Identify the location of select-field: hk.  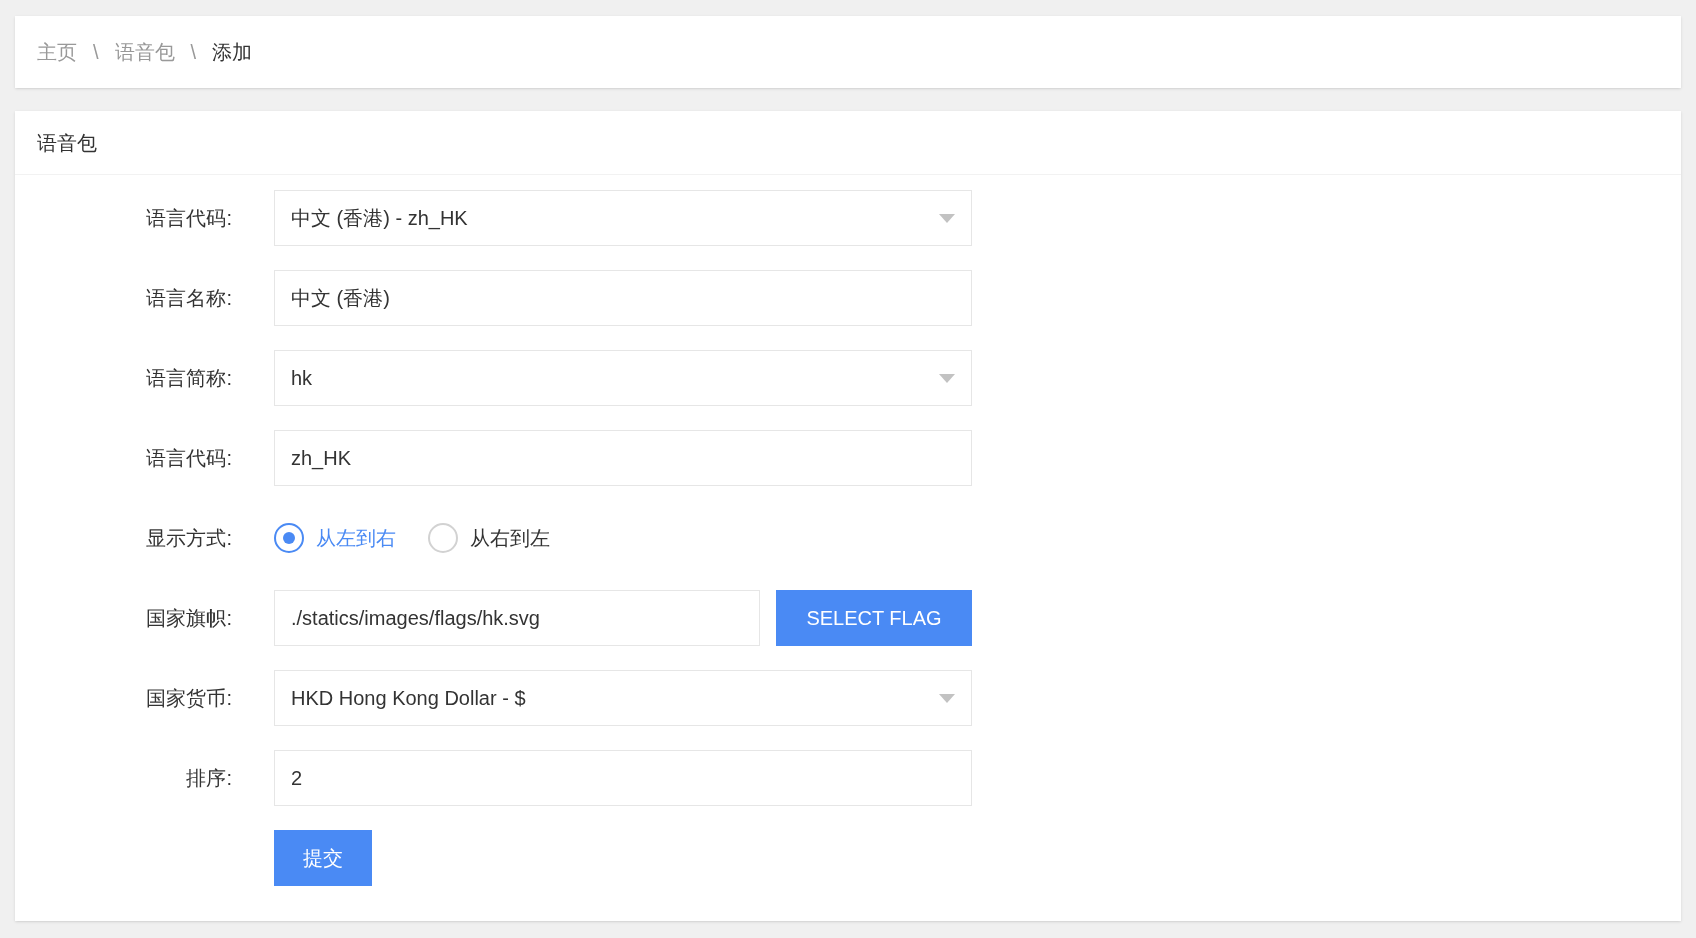
(623, 378).